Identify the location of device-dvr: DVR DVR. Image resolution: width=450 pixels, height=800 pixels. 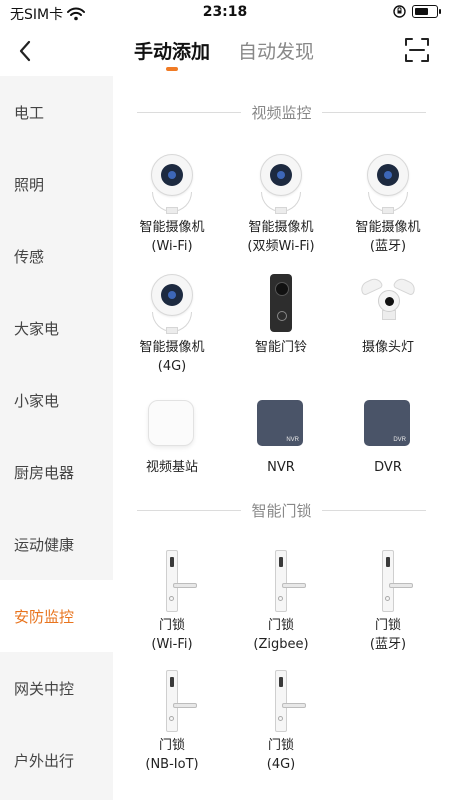
(388, 434).